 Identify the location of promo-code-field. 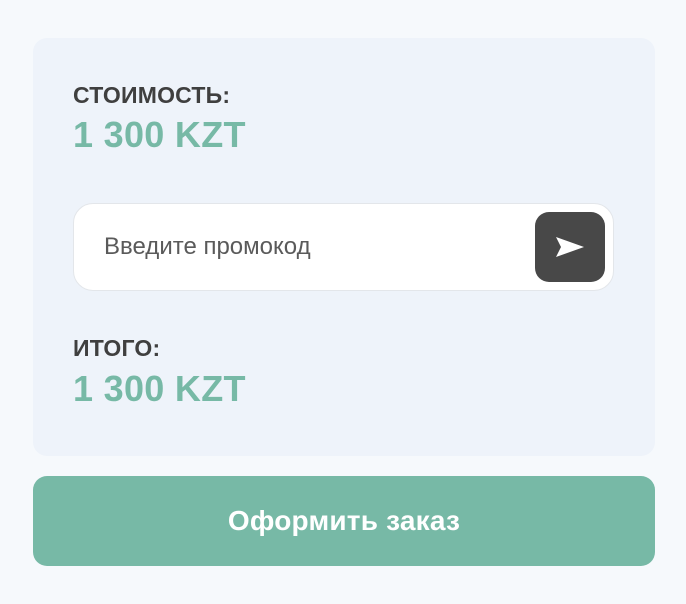
(343, 247).